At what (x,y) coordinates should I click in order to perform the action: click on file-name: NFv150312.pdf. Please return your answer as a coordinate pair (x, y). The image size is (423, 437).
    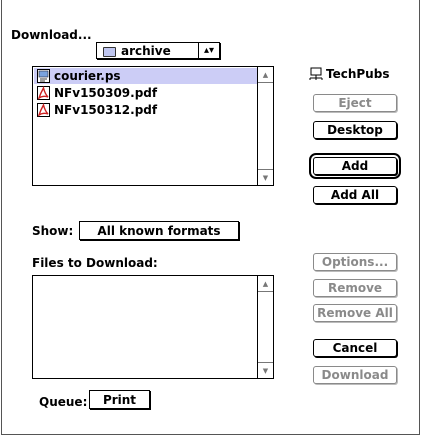
    Looking at the image, I should click on (106, 110).